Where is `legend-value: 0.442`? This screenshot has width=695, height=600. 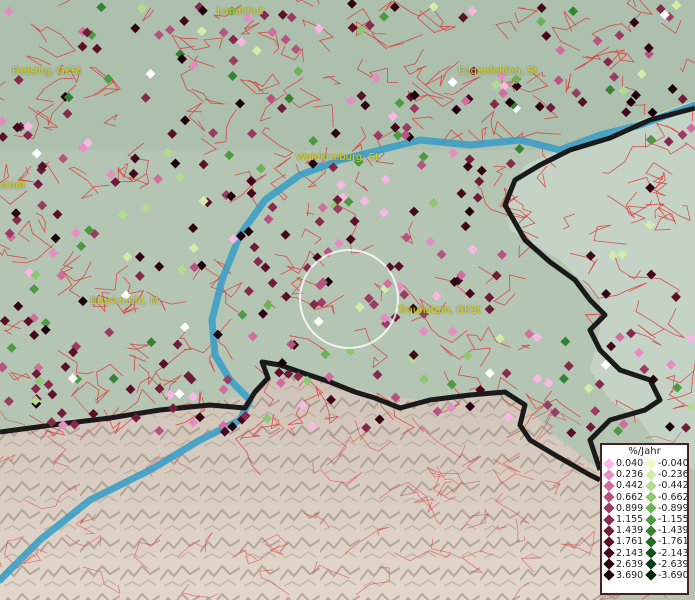
legend-value: 0.442 is located at coordinates (630, 486).